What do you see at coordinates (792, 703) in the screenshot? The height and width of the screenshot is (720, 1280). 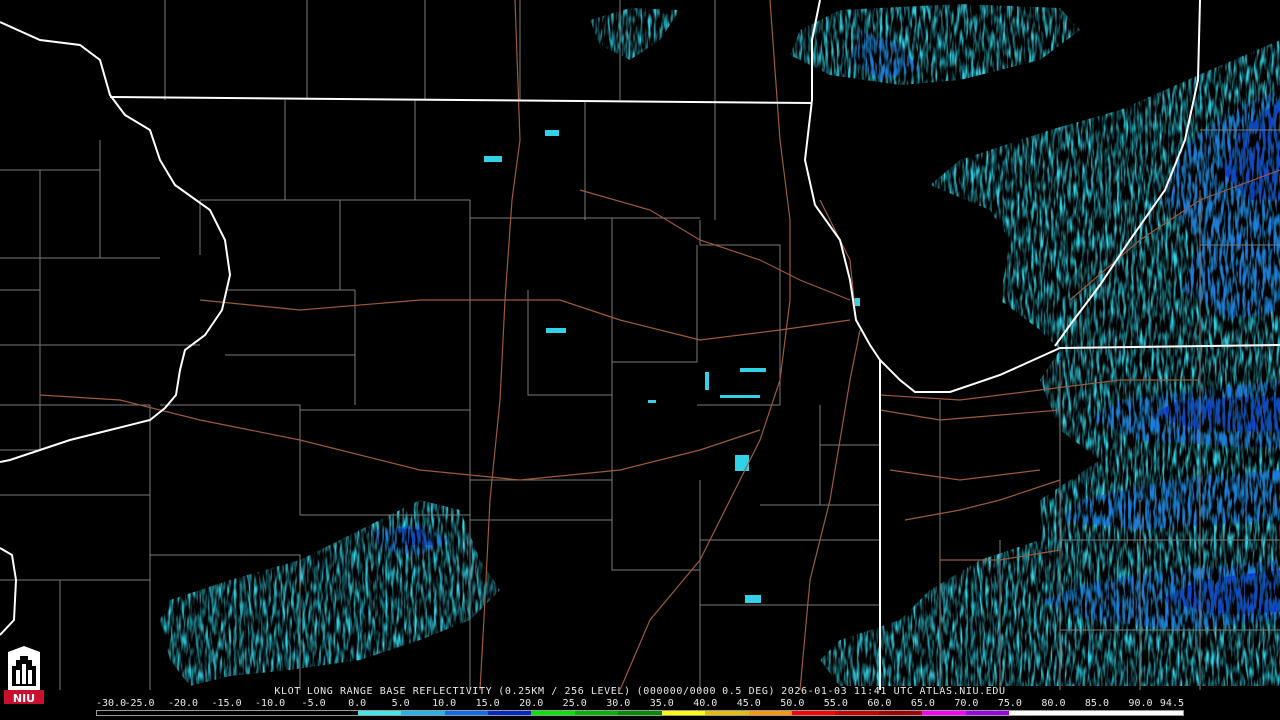 I see `scale-label: 50.0` at bounding box center [792, 703].